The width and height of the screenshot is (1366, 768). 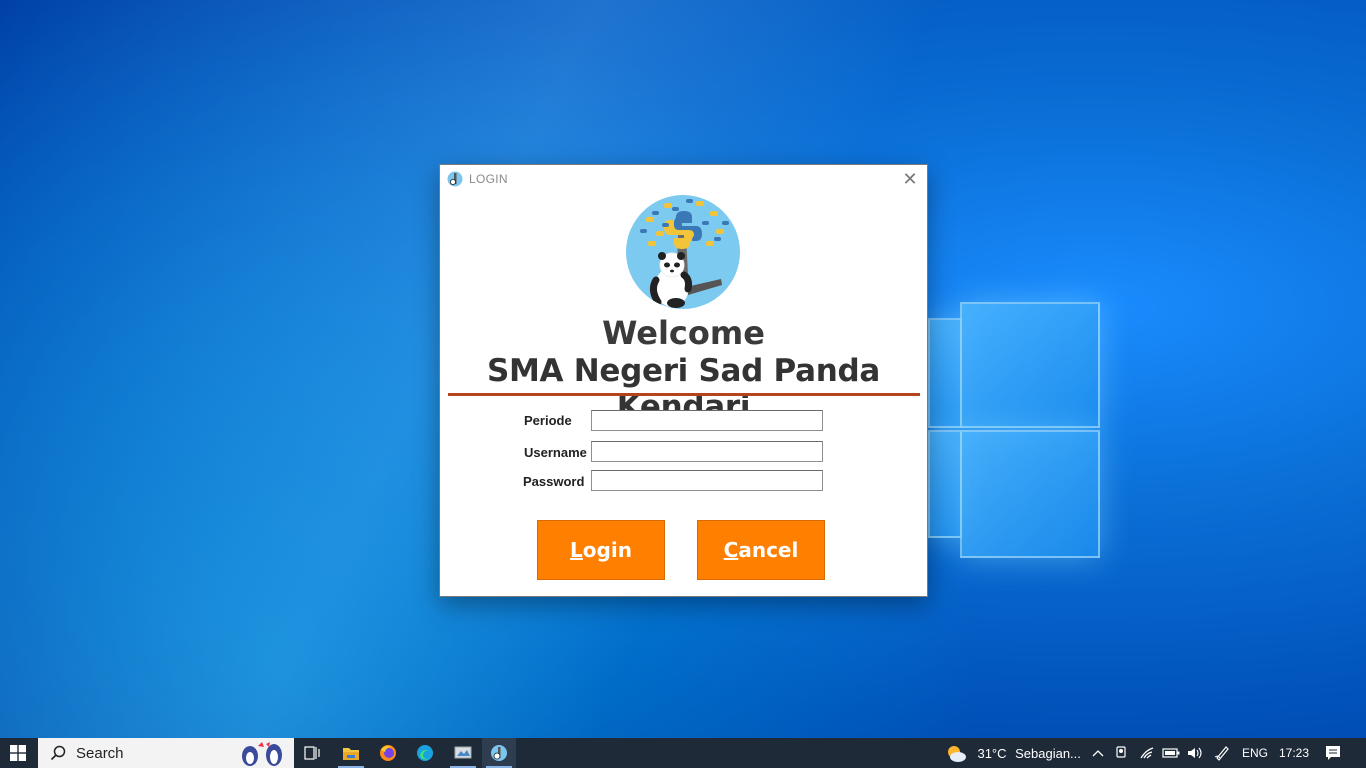 What do you see at coordinates (707, 420) in the screenshot?
I see `periode-input` at bounding box center [707, 420].